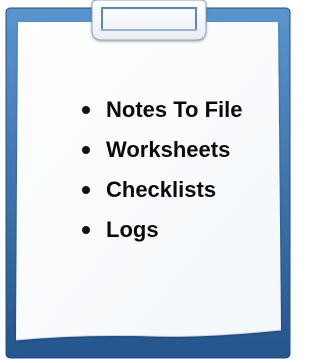  I want to click on list-item-logs: Logs, so click(157, 230).